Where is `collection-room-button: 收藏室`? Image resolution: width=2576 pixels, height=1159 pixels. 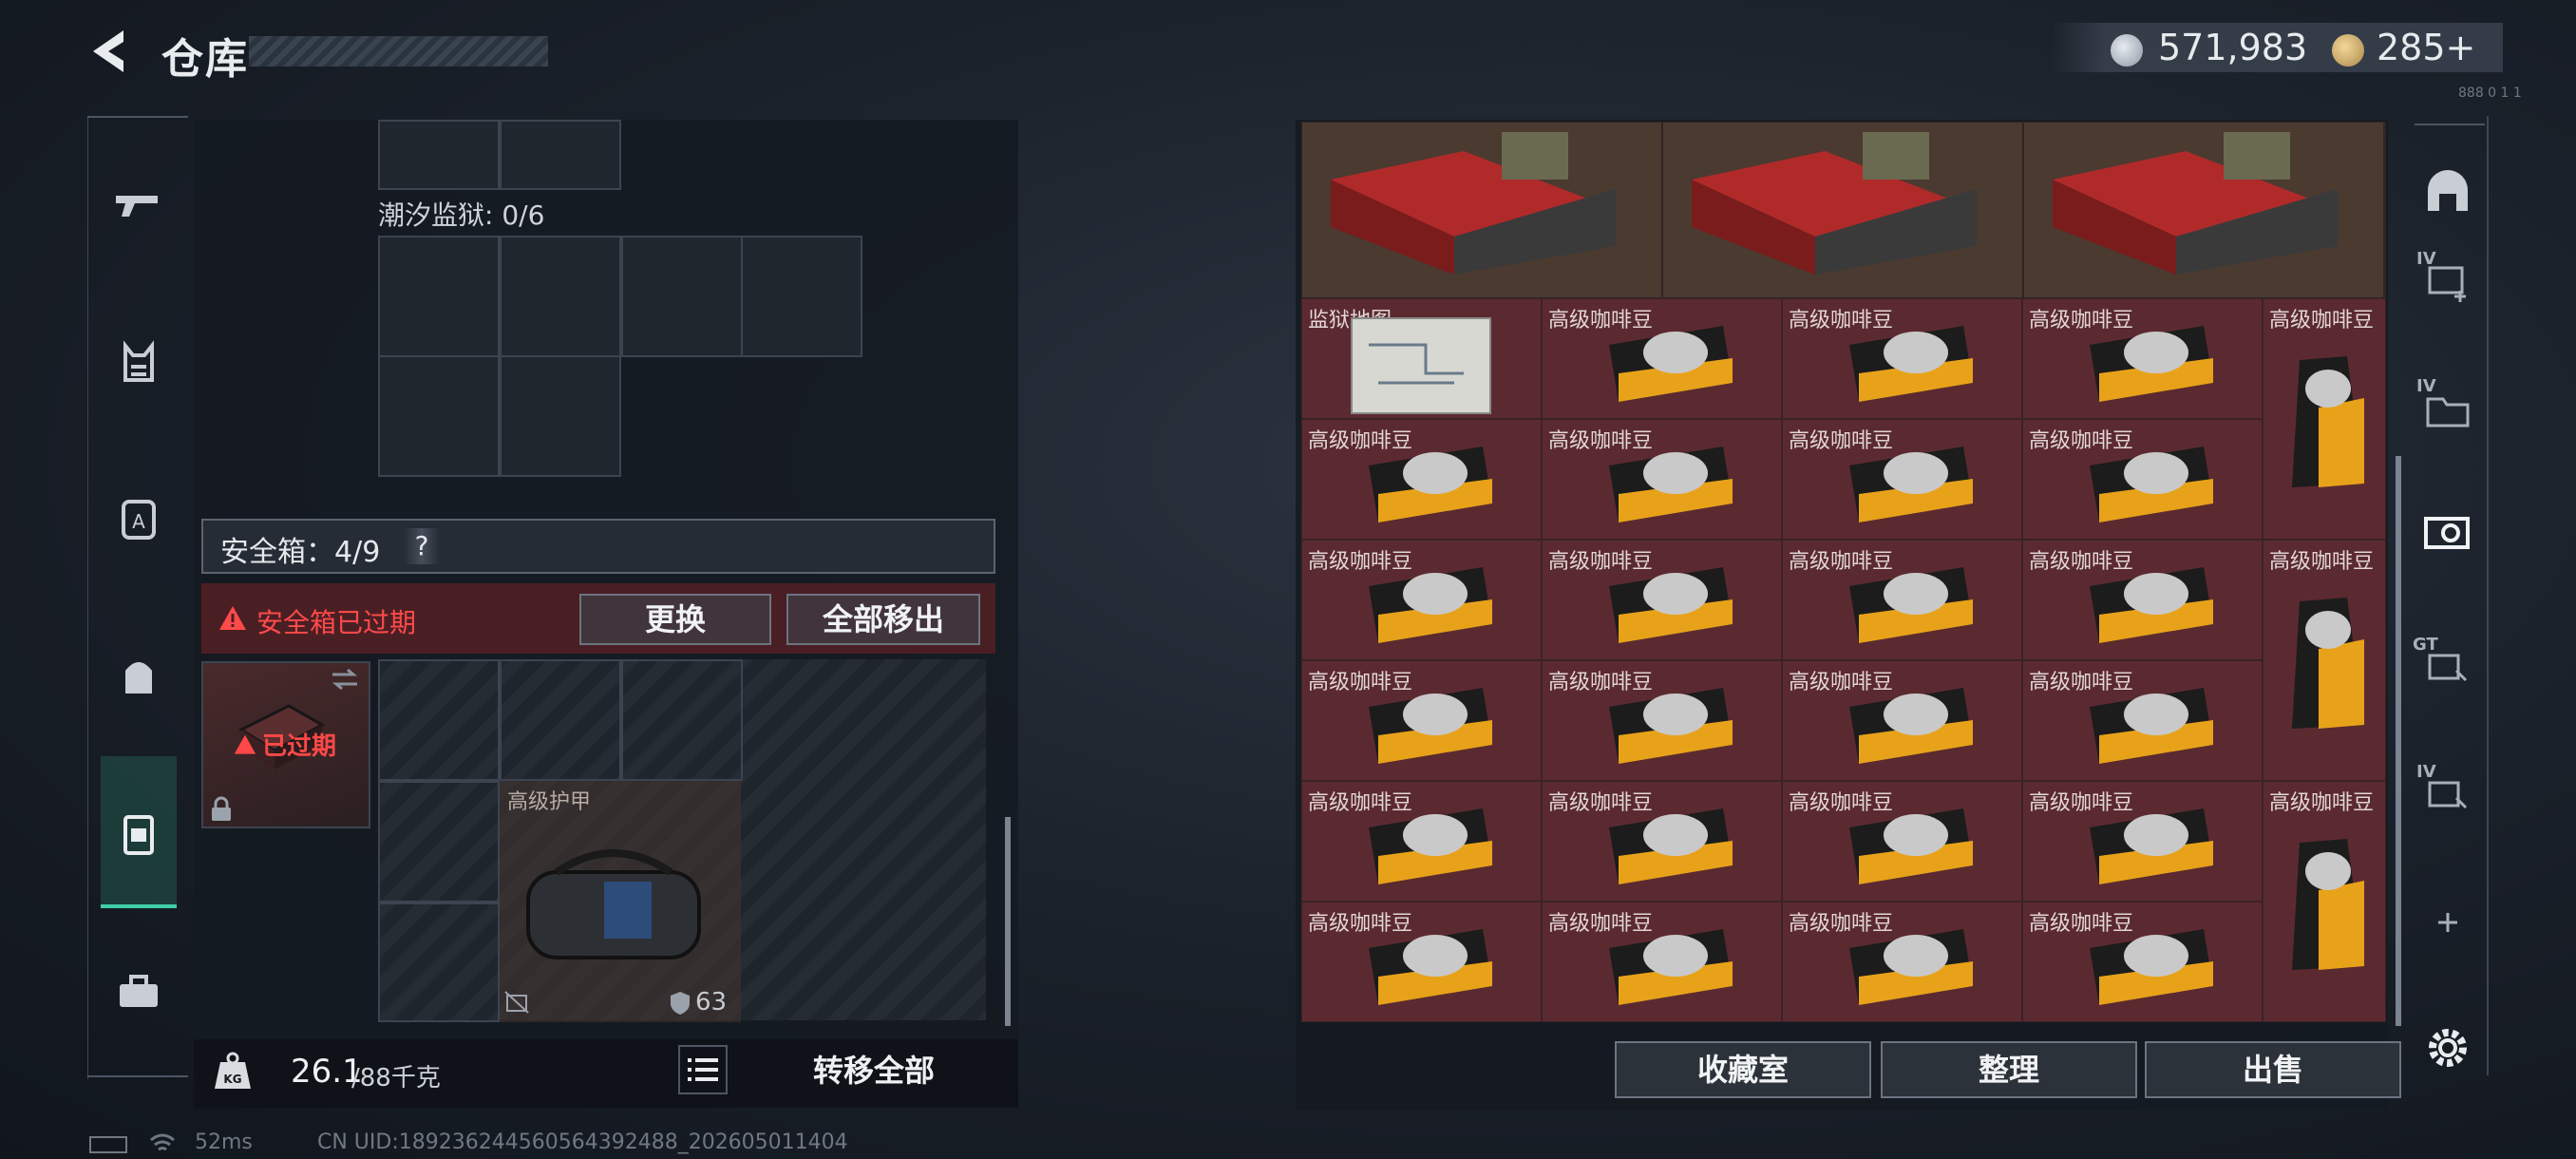
collection-room-button: 收藏室 is located at coordinates (1743, 1069).